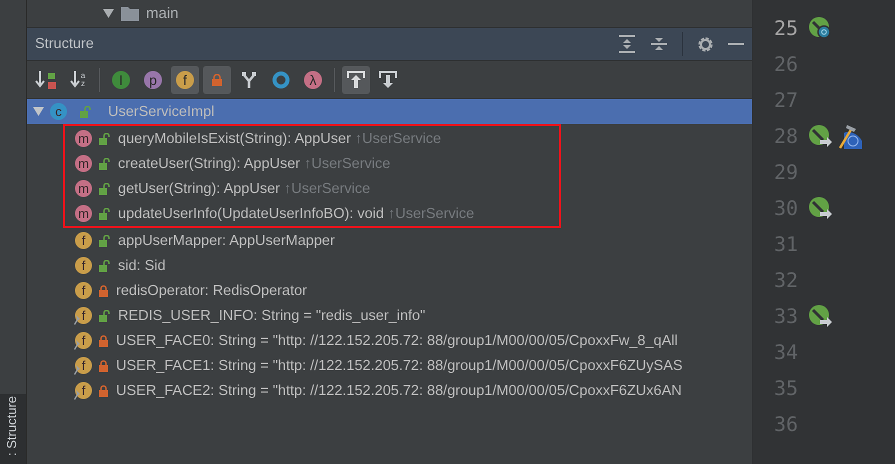 Image resolution: width=895 pixels, height=464 pixels. I want to click on fields-button: f, so click(185, 80).